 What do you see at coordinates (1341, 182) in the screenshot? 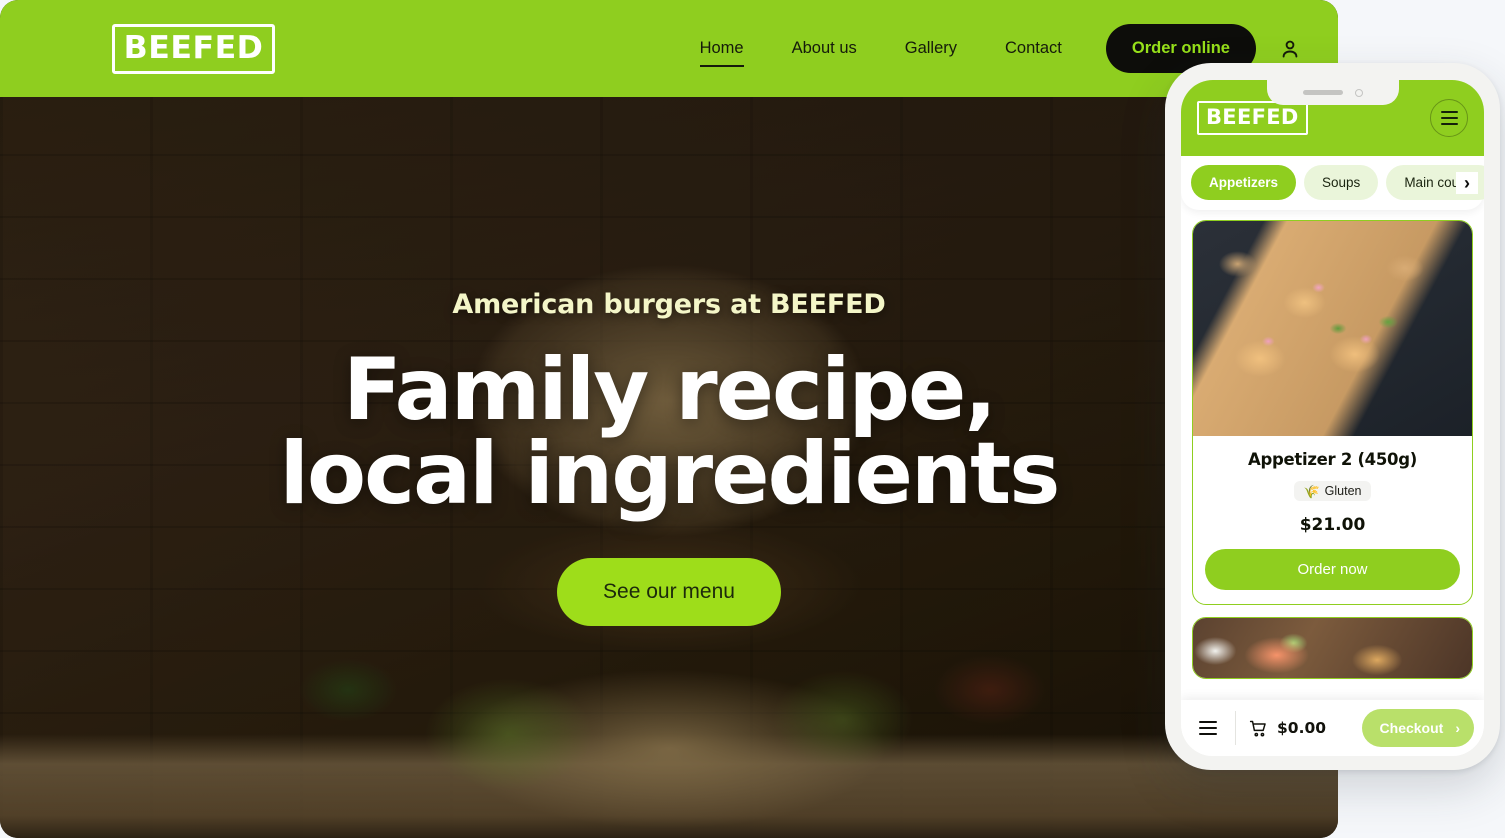
I see `tab-soups: Soups` at bounding box center [1341, 182].